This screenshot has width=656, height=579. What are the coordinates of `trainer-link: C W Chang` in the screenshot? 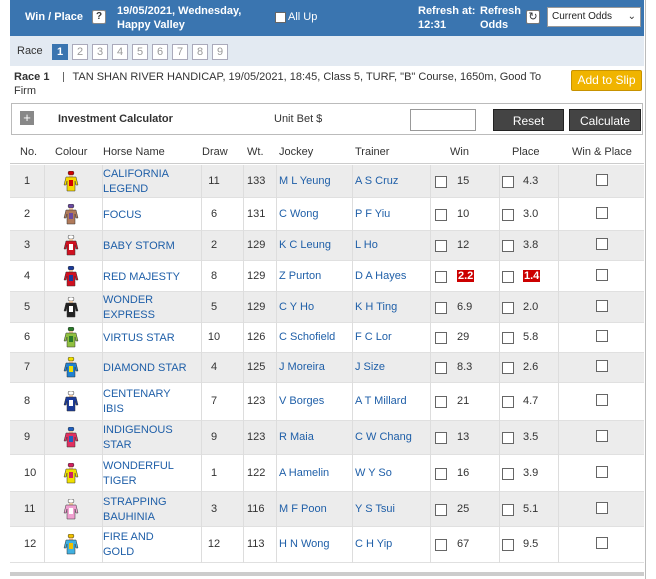 It's located at (383, 437).